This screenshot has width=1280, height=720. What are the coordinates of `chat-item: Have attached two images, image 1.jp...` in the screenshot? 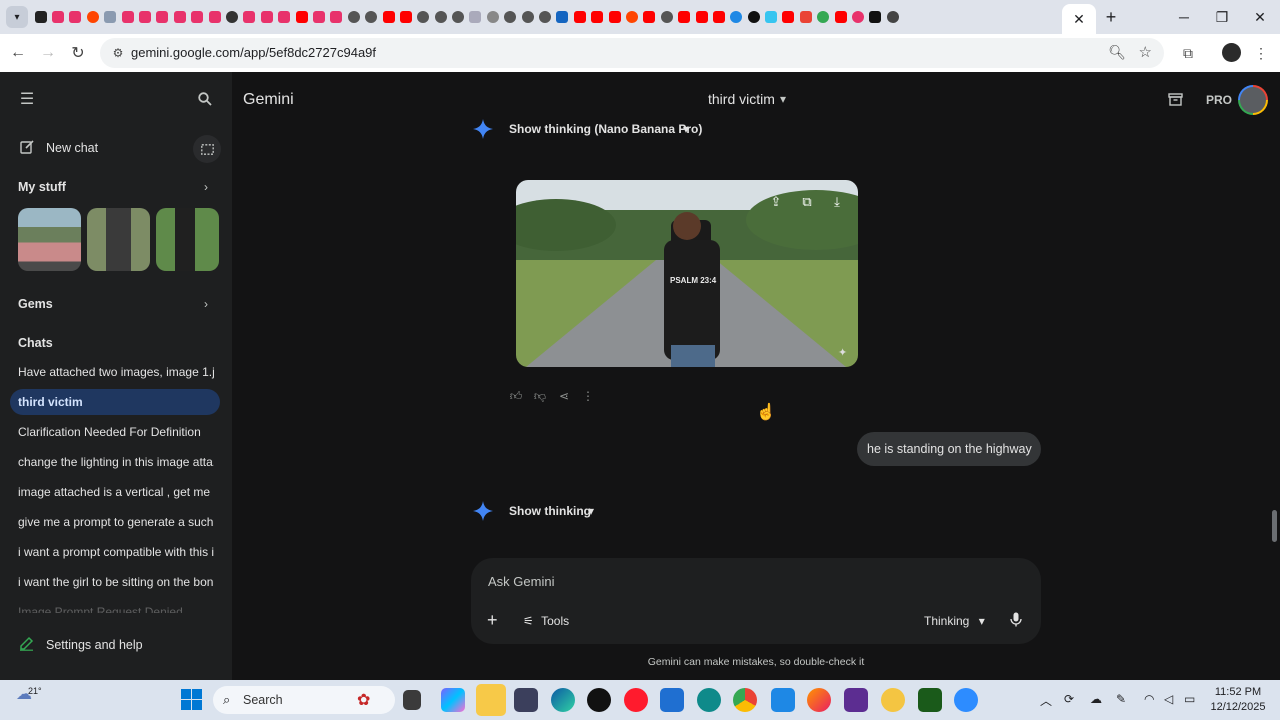 It's located at (115, 372).